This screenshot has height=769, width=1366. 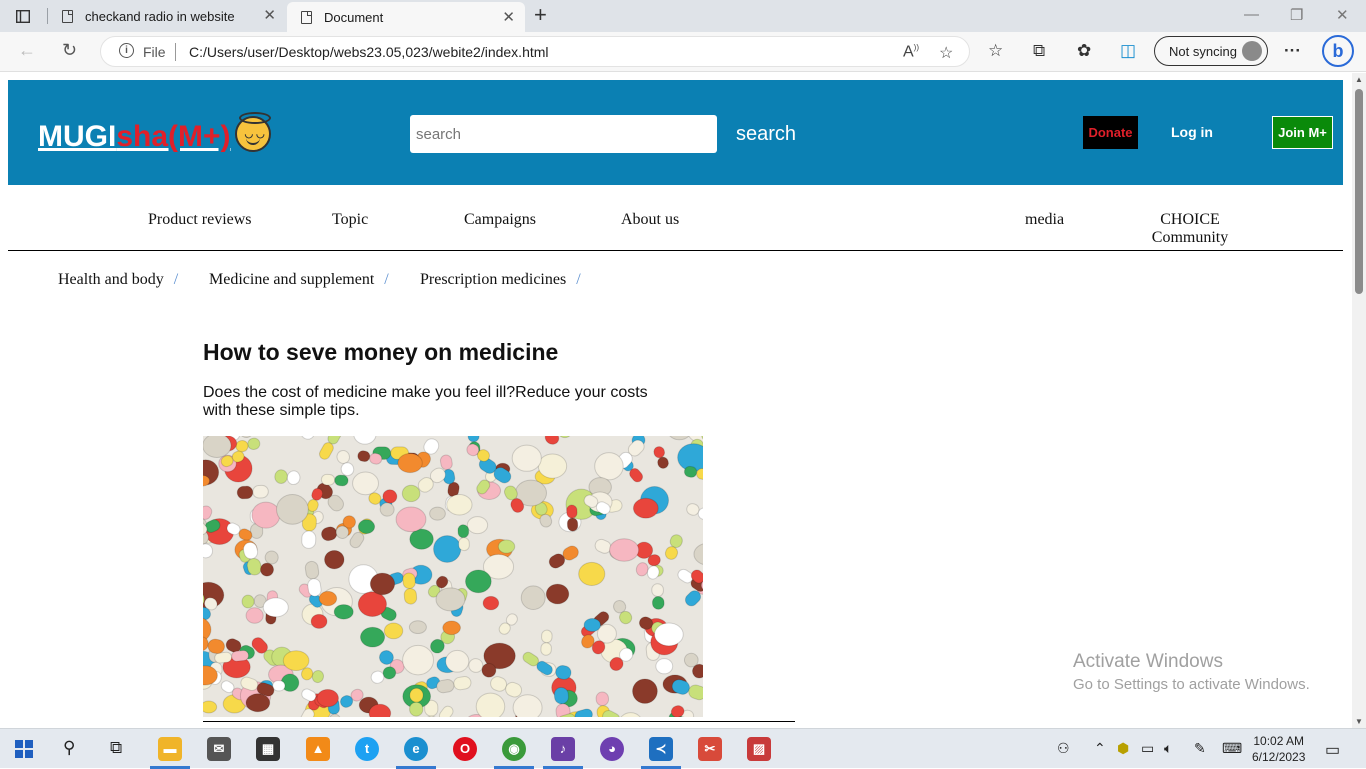 What do you see at coordinates (1359, 79) in the screenshot?
I see `scroll-up-icon: ▲` at bounding box center [1359, 79].